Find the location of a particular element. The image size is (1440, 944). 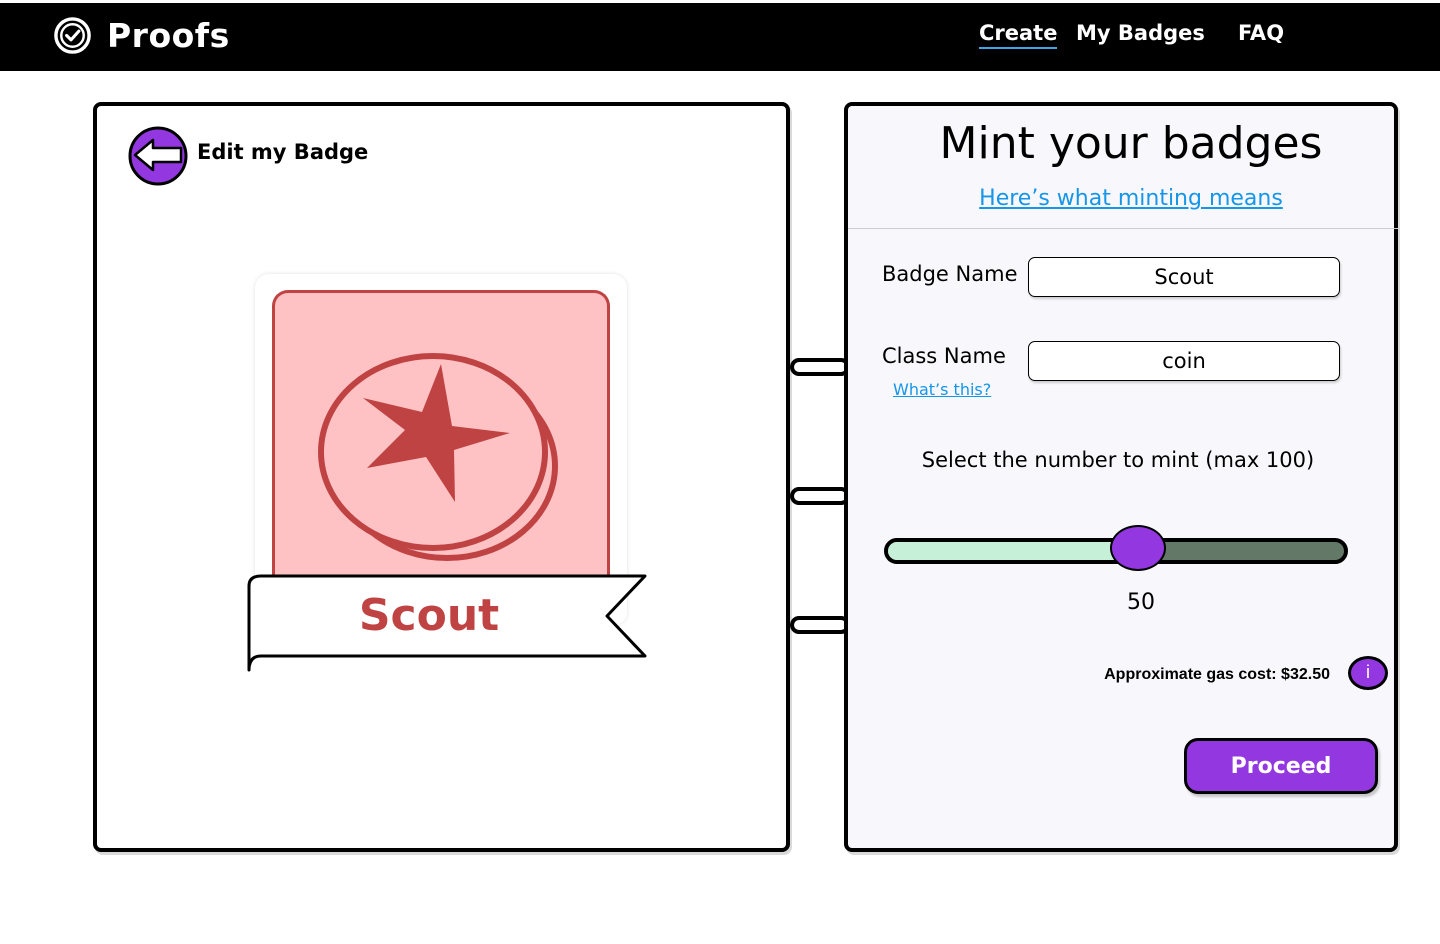

proceed-button: Proceed is located at coordinates (1281, 766).